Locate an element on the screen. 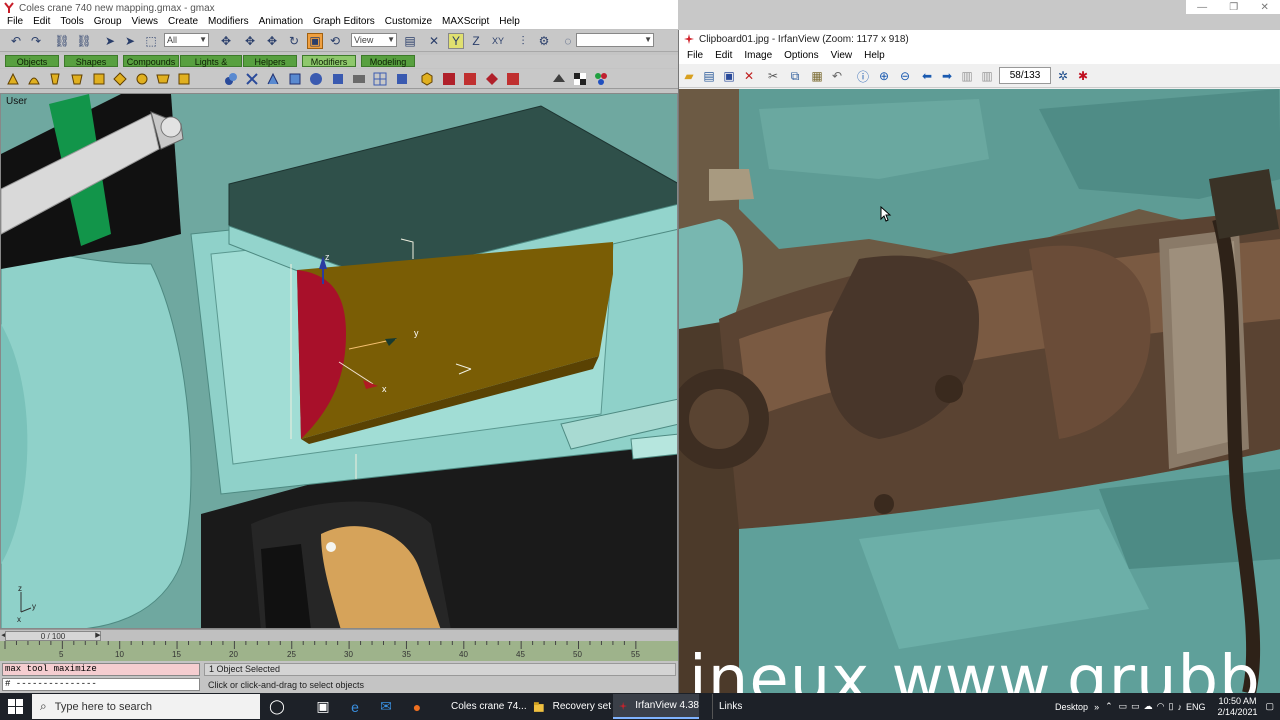 This screenshot has height=720, width=1280. gmax-menu-file: File is located at coordinates (15, 22).